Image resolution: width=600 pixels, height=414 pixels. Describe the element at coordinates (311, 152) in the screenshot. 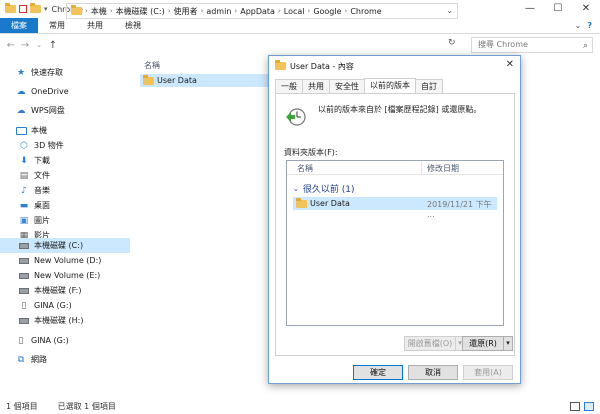

I see `folder-versions-label: 資料夾版本(F):` at that location.